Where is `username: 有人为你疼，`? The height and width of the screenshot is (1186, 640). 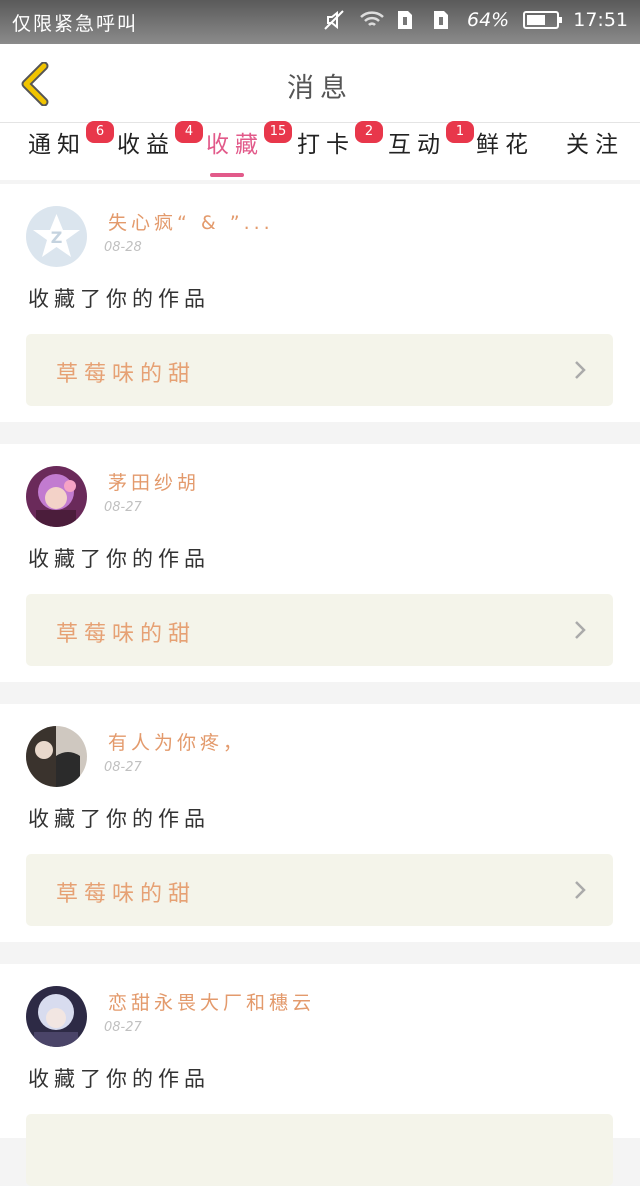
username: 有人为你疼， is located at coordinates (177, 741).